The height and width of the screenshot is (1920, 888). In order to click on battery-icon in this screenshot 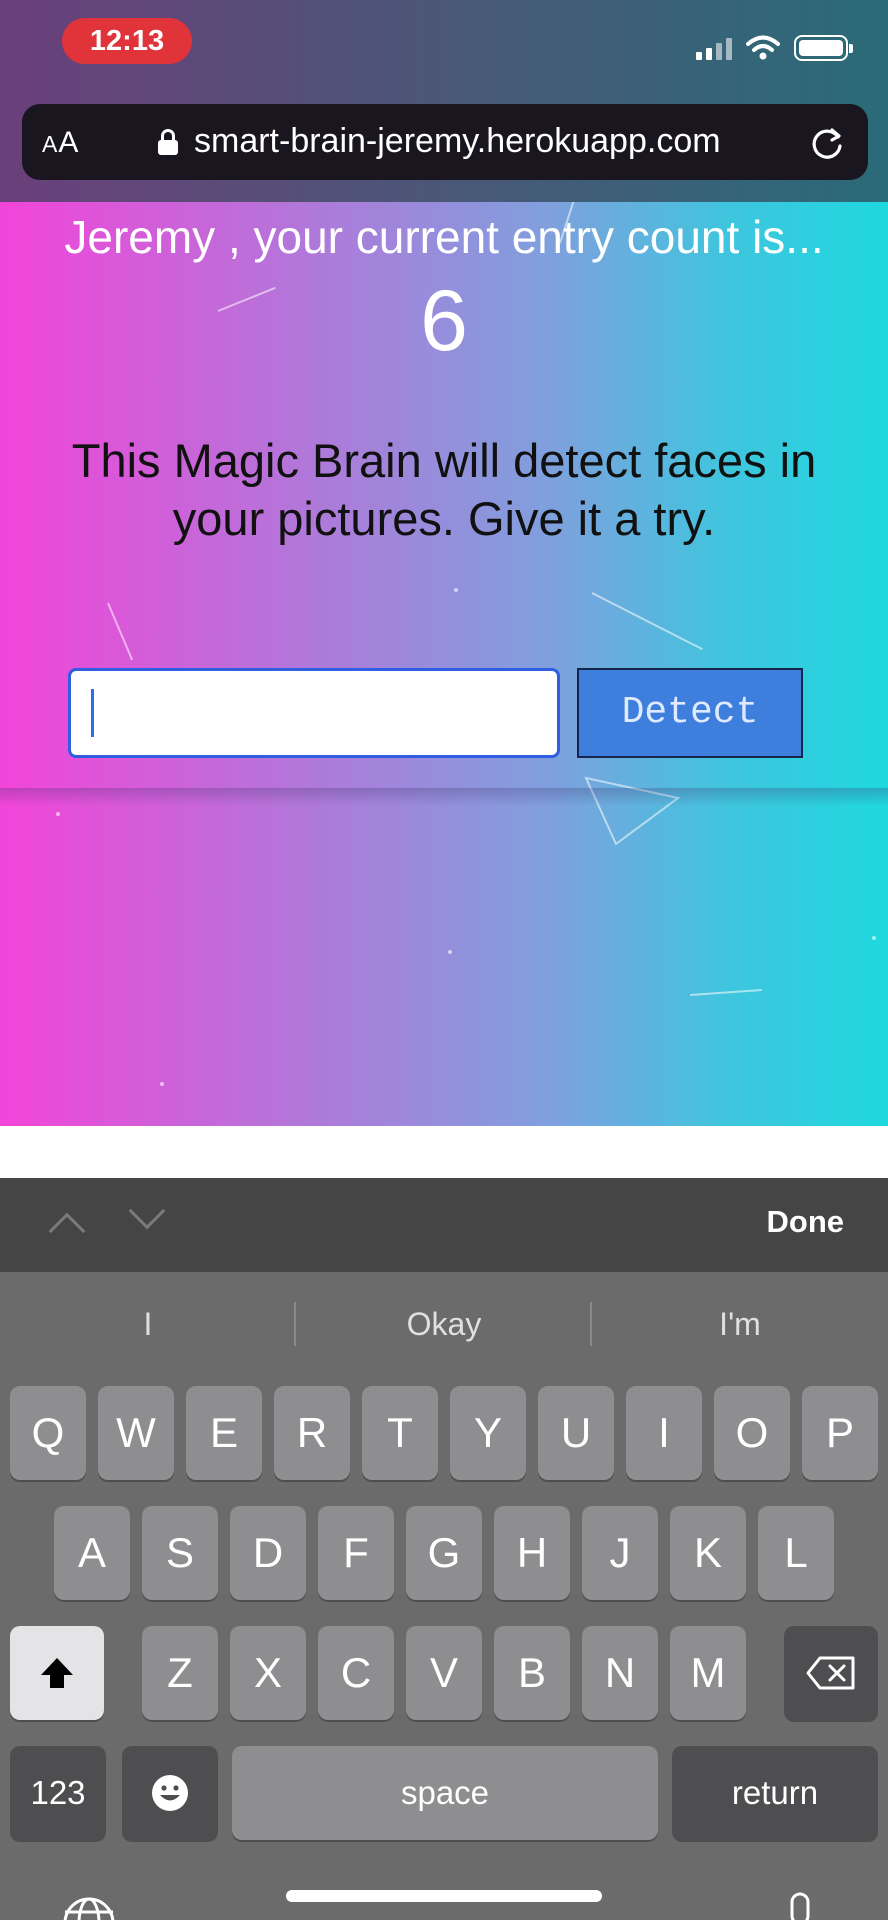, I will do `click(823, 48)`.